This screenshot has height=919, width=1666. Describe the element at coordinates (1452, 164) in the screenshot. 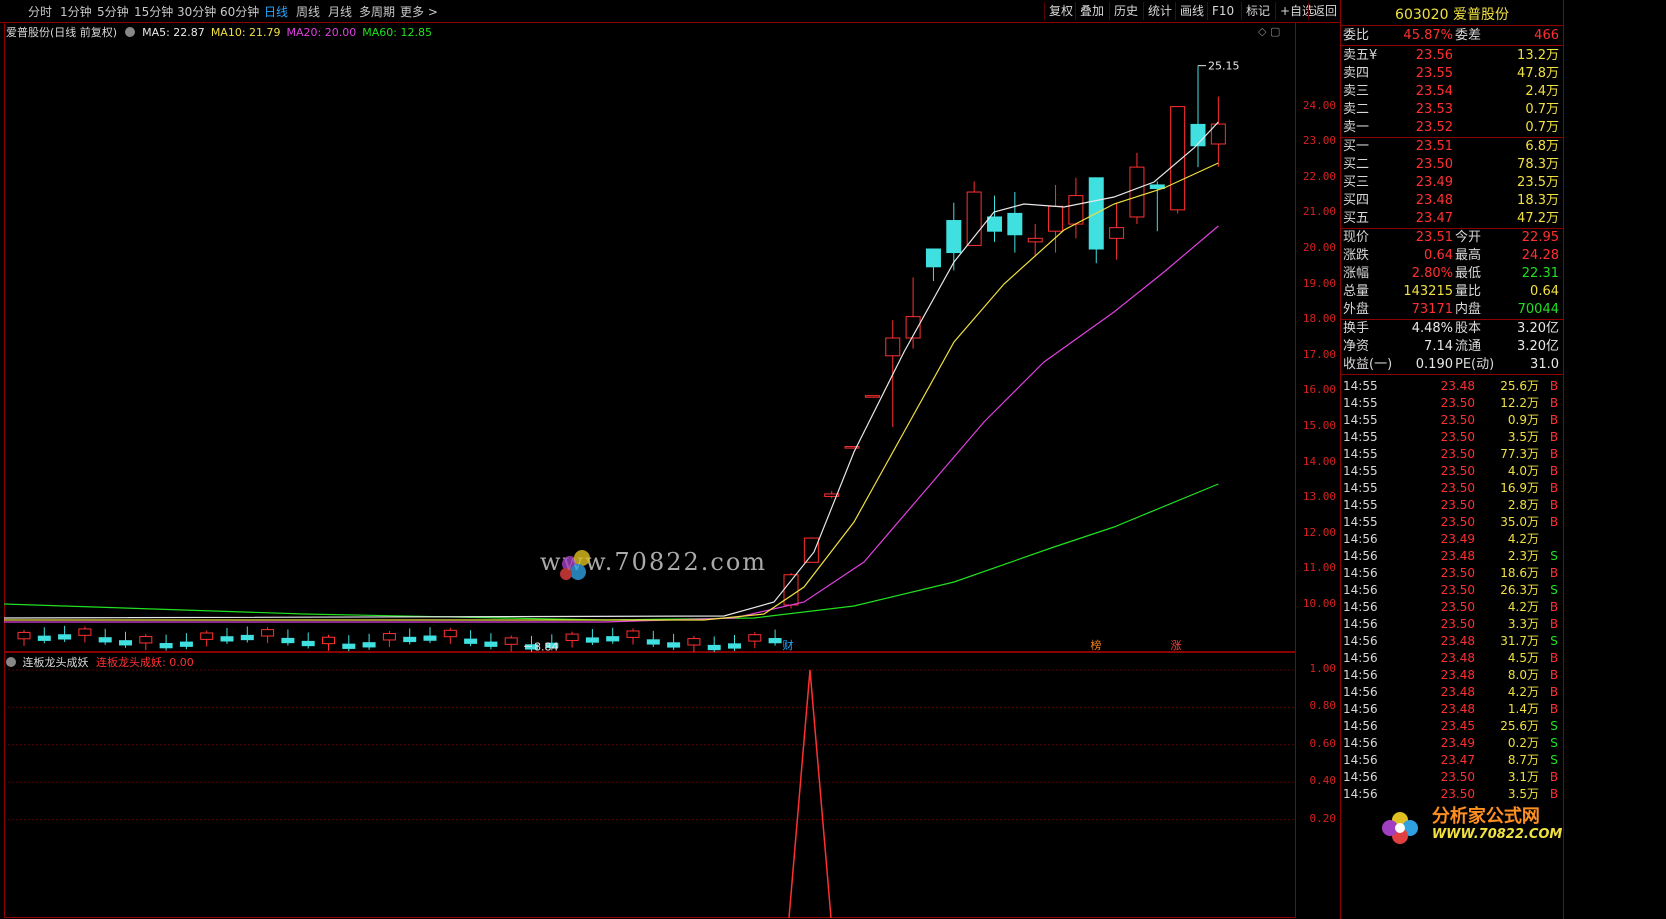

I see `bid-row: 买二 23.50 78.3万` at that location.